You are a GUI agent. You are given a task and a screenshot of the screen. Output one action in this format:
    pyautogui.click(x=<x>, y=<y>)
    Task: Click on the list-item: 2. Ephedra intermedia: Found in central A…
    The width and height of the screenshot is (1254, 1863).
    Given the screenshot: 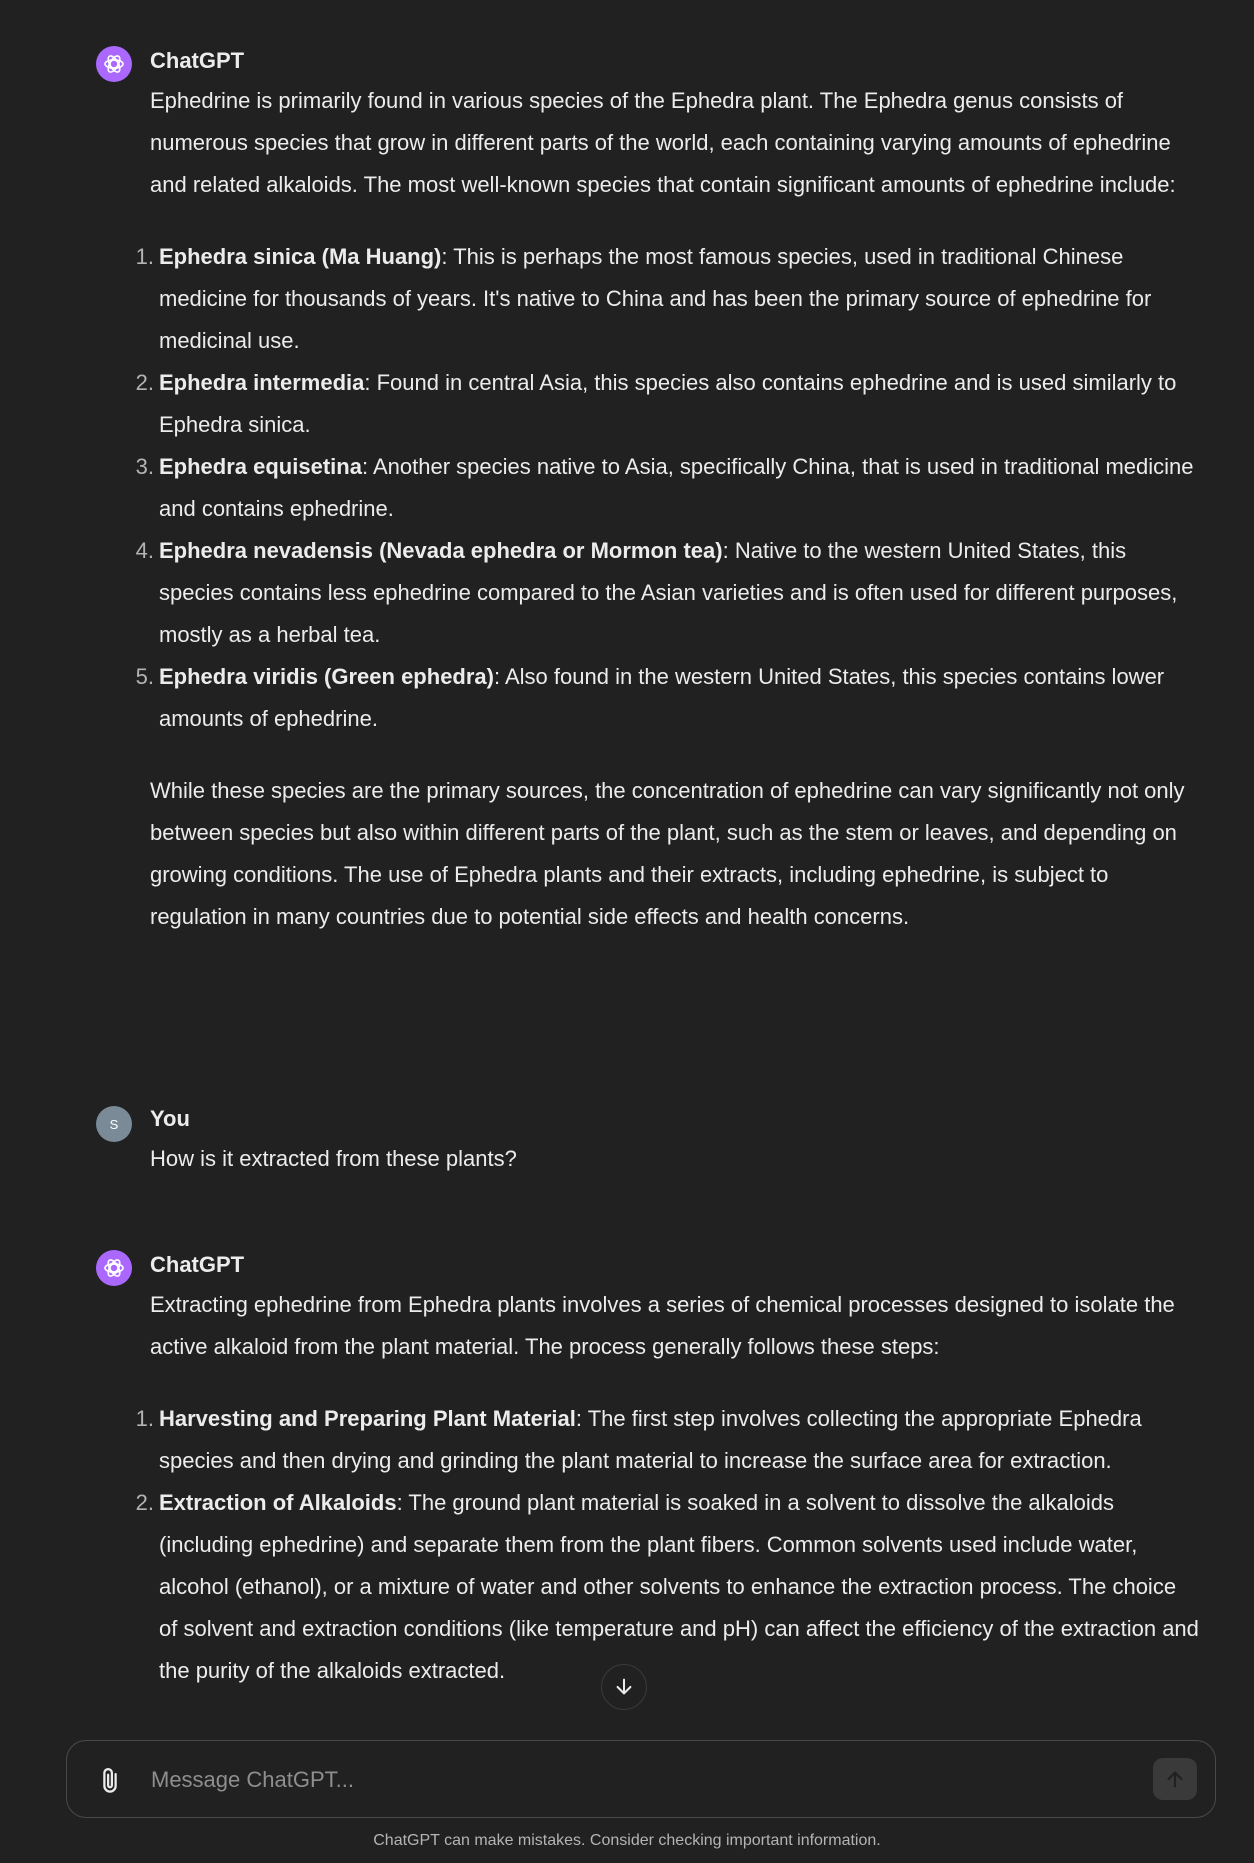 What is the action you would take?
    pyautogui.click(x=668, y=404)
    